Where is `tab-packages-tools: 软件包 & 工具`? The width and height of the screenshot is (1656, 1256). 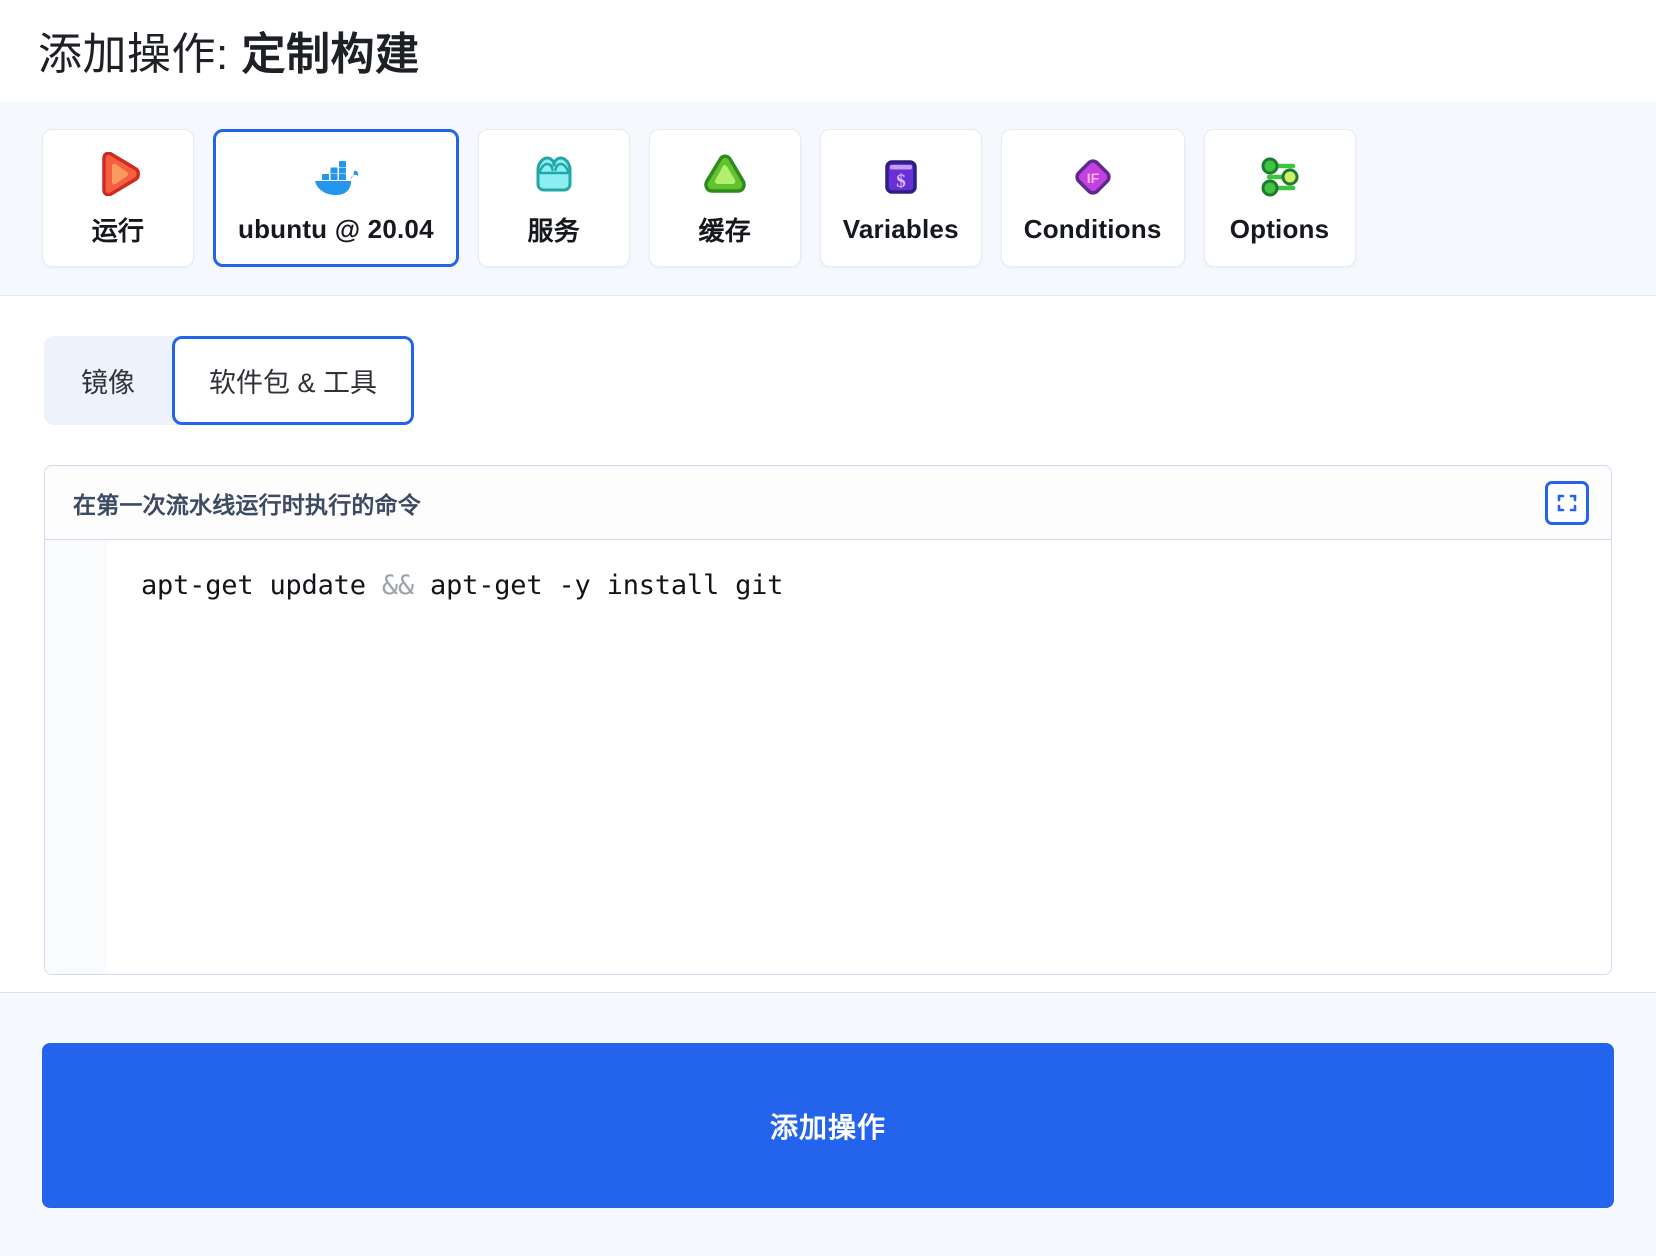
tab-packages-tools: 软件包 & 工具 is located at coordinates (293, 381).